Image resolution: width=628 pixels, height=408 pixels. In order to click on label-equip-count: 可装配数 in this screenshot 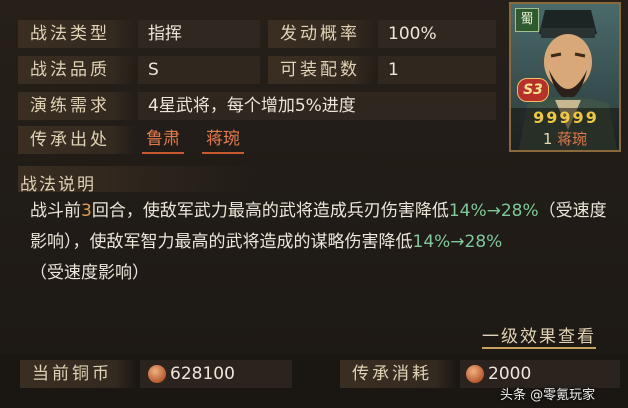, I will do `click(322, 70)`.